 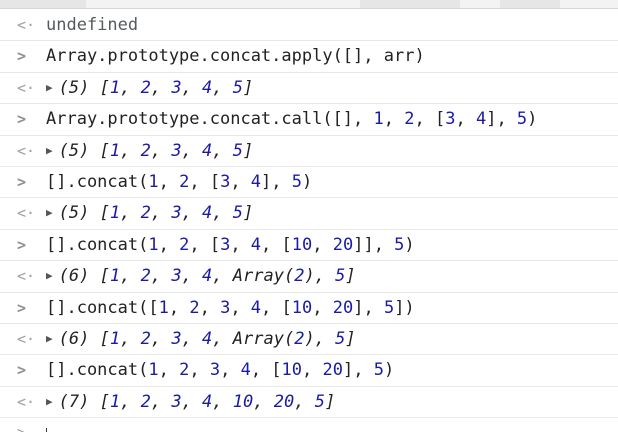 I want to click on input-code: Array.prototype.concat.apply([], arr), so click(x=235, y=56).